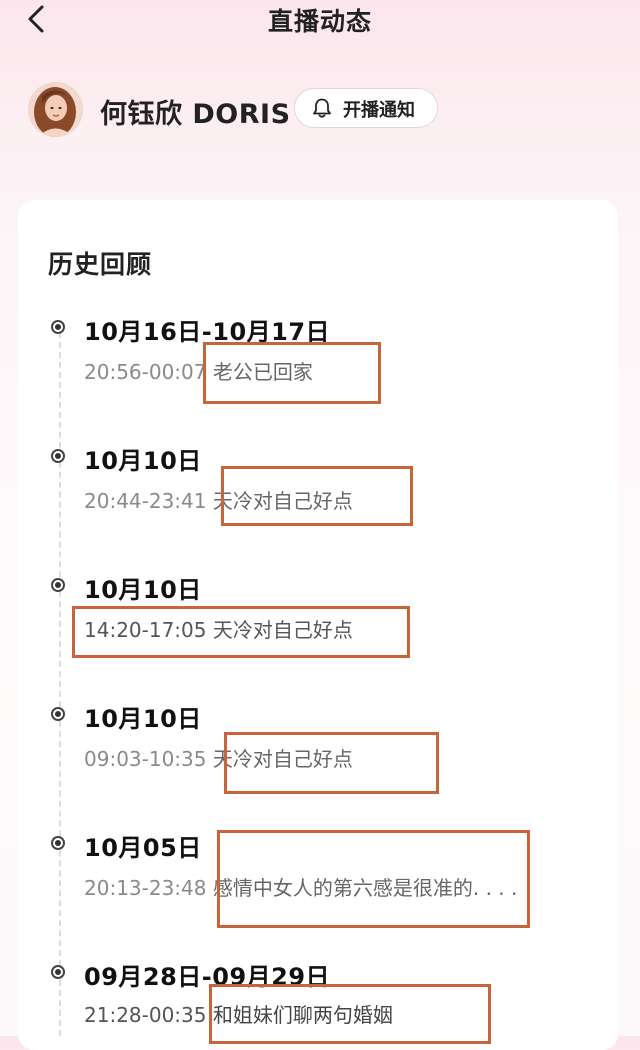  I want to click on section-title-history: 历史回顾, so click(100, 264).